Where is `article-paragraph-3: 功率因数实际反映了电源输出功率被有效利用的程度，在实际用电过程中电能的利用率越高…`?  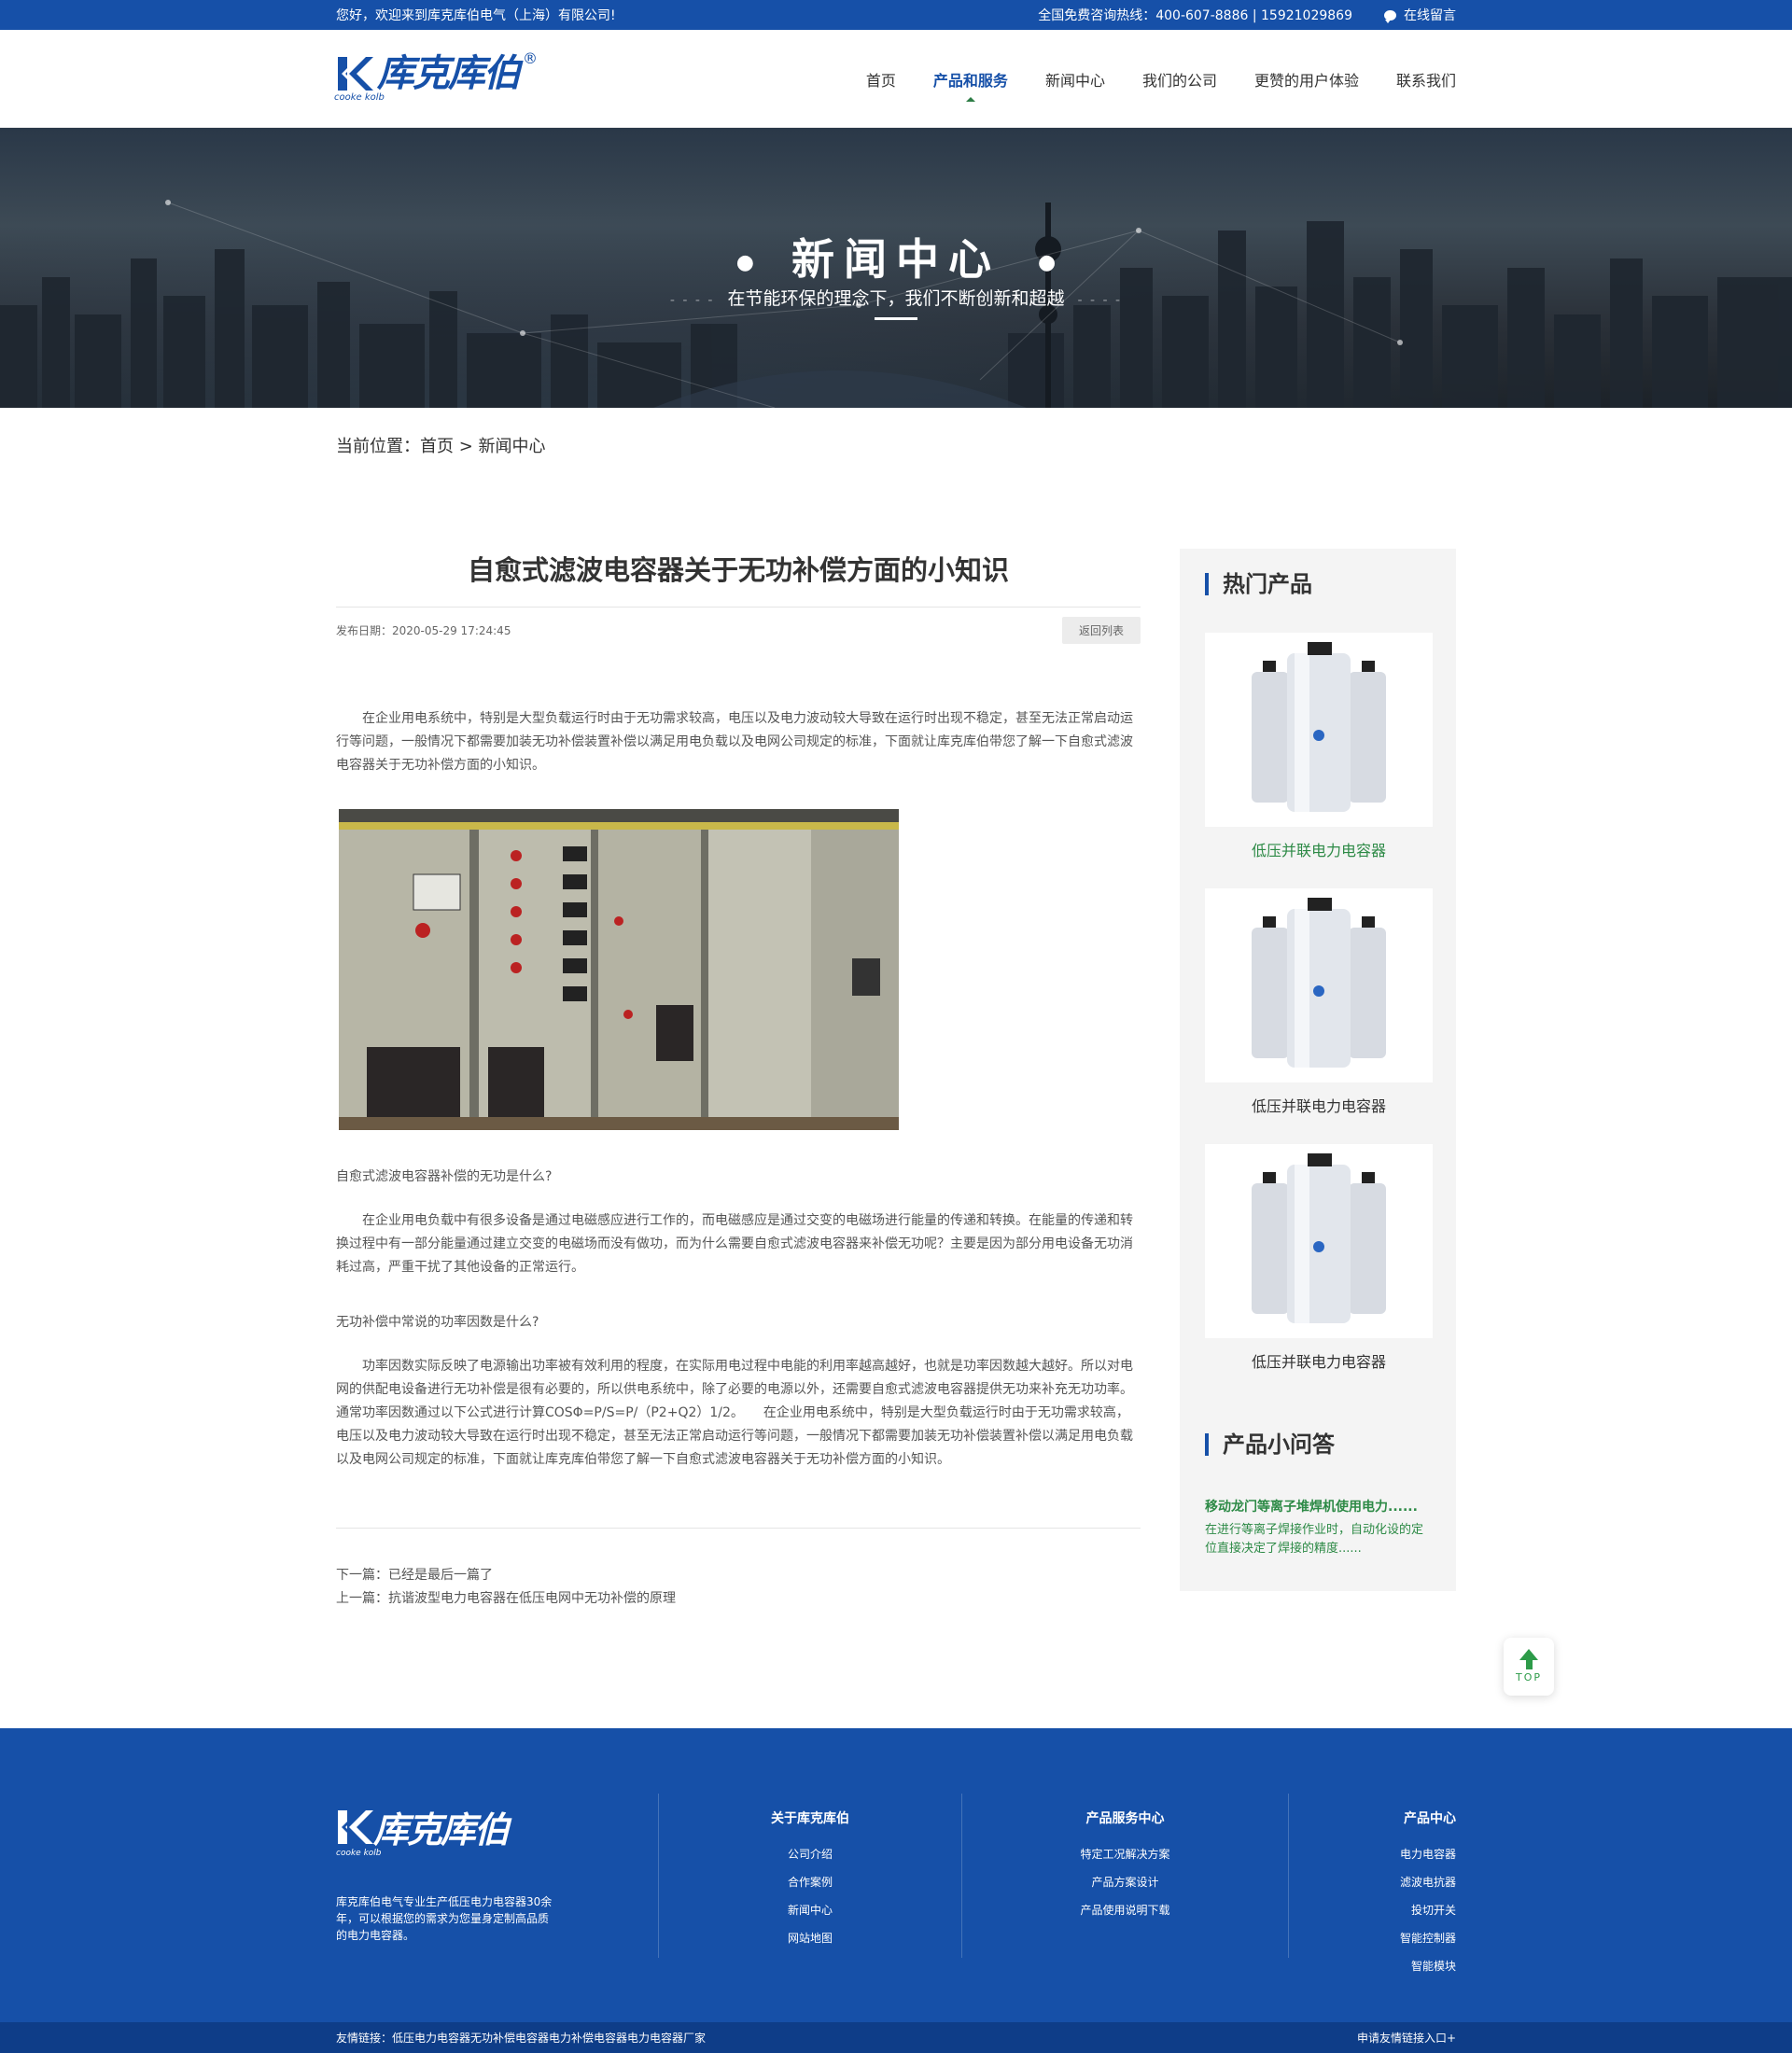
article-paragraph-3: 功率因数实际反映了电源输出功率被有效利用的程度，在实际用电过程中电能的利用率越高… is located at coordinates (734, 1413).